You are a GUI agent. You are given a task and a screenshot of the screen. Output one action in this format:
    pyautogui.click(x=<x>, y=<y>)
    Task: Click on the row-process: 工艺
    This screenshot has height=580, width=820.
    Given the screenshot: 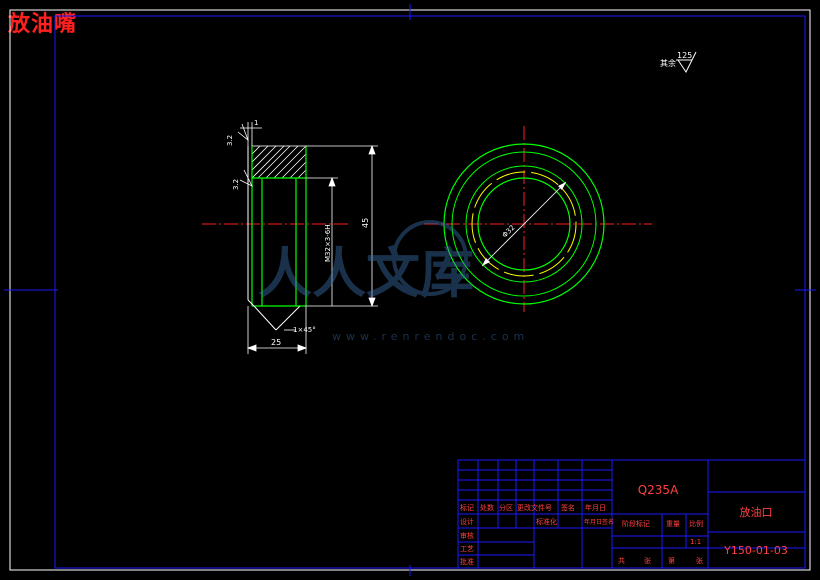 What is the action you would take?
    pyautogui.click(x=467, y=549)
    